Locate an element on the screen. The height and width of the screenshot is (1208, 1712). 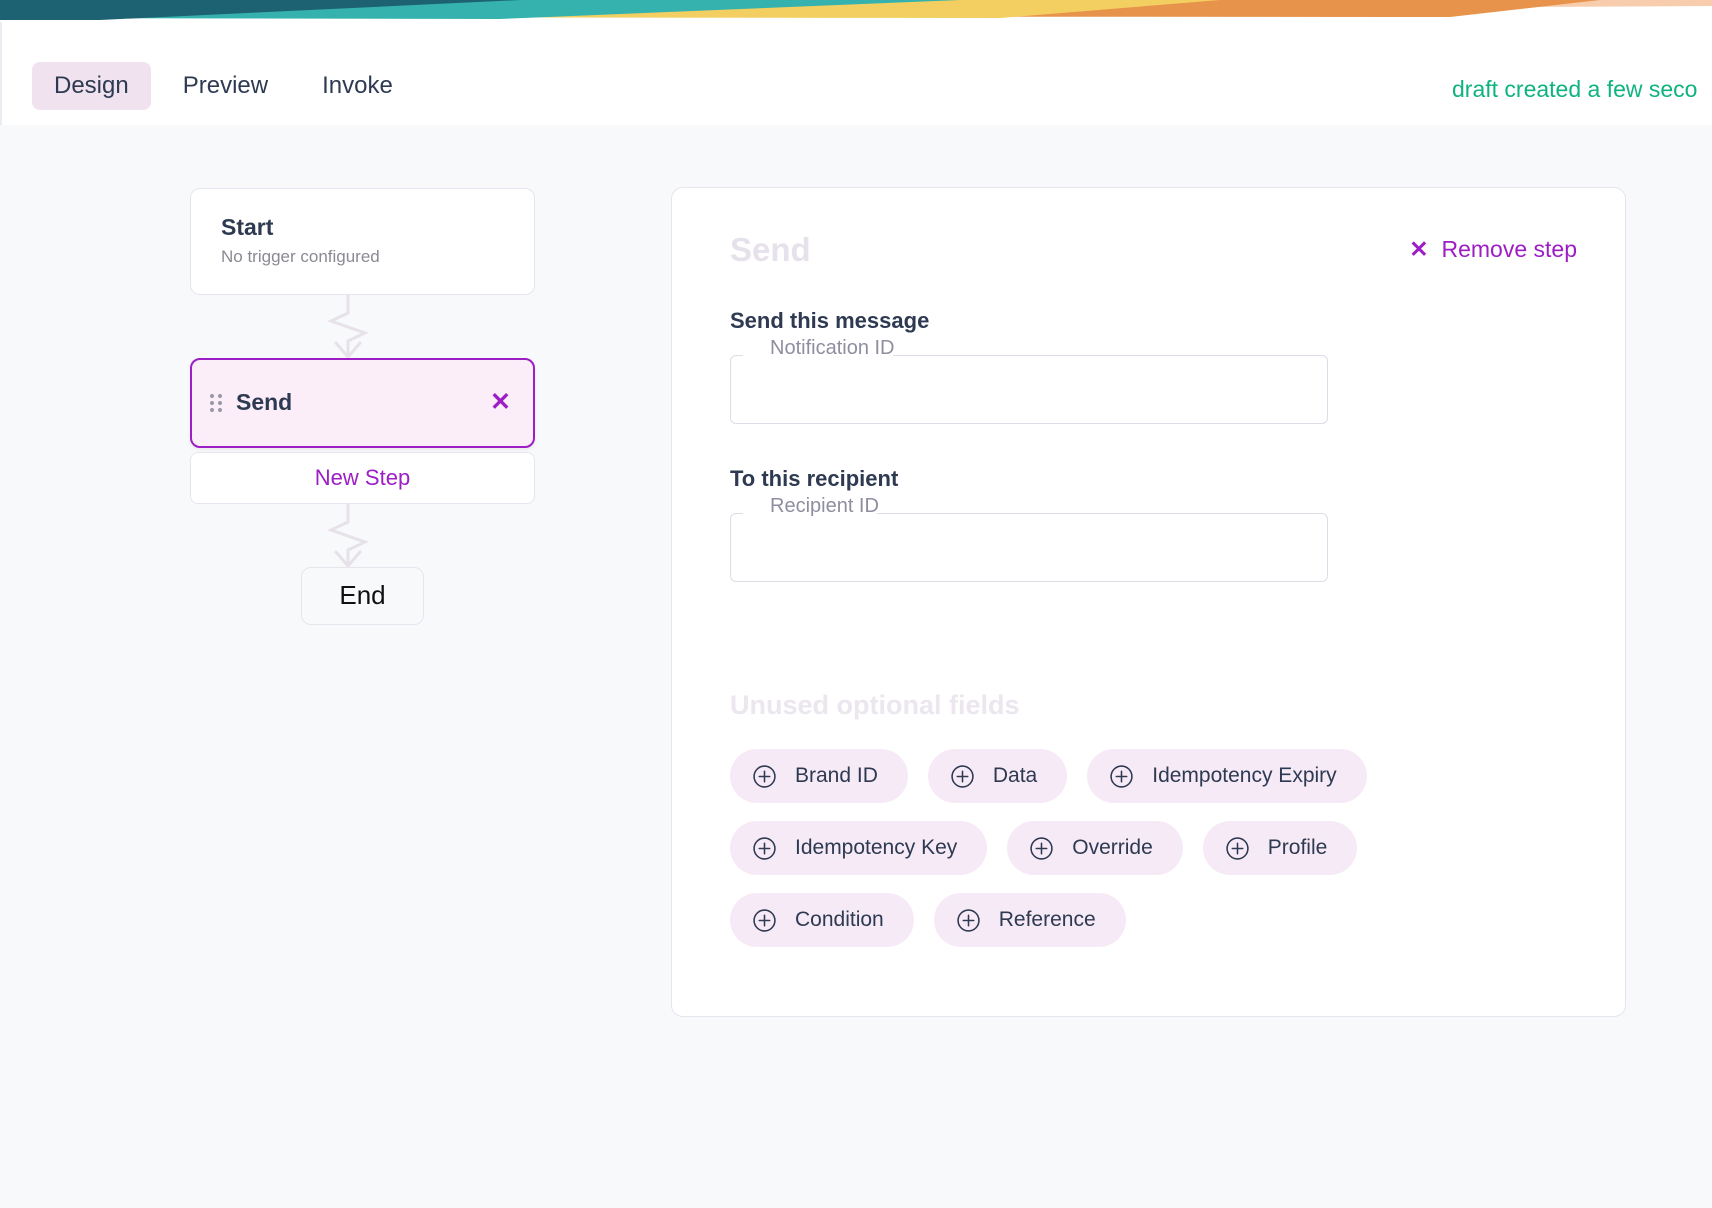
chip-condition: Condition is located at coordinates (822, 920).